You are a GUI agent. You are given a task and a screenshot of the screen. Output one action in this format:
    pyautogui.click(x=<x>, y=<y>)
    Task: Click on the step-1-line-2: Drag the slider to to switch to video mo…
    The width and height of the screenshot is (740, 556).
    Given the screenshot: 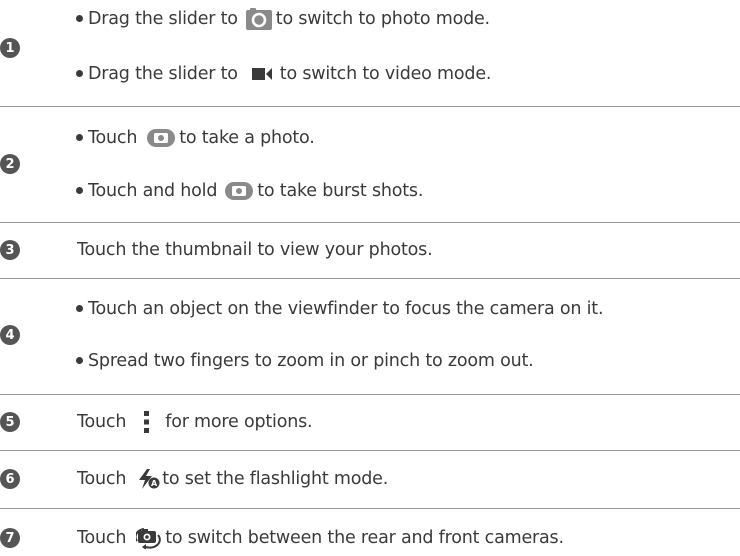 What is the action you would take?
    pyautogui.click(x=283, y=74)
    